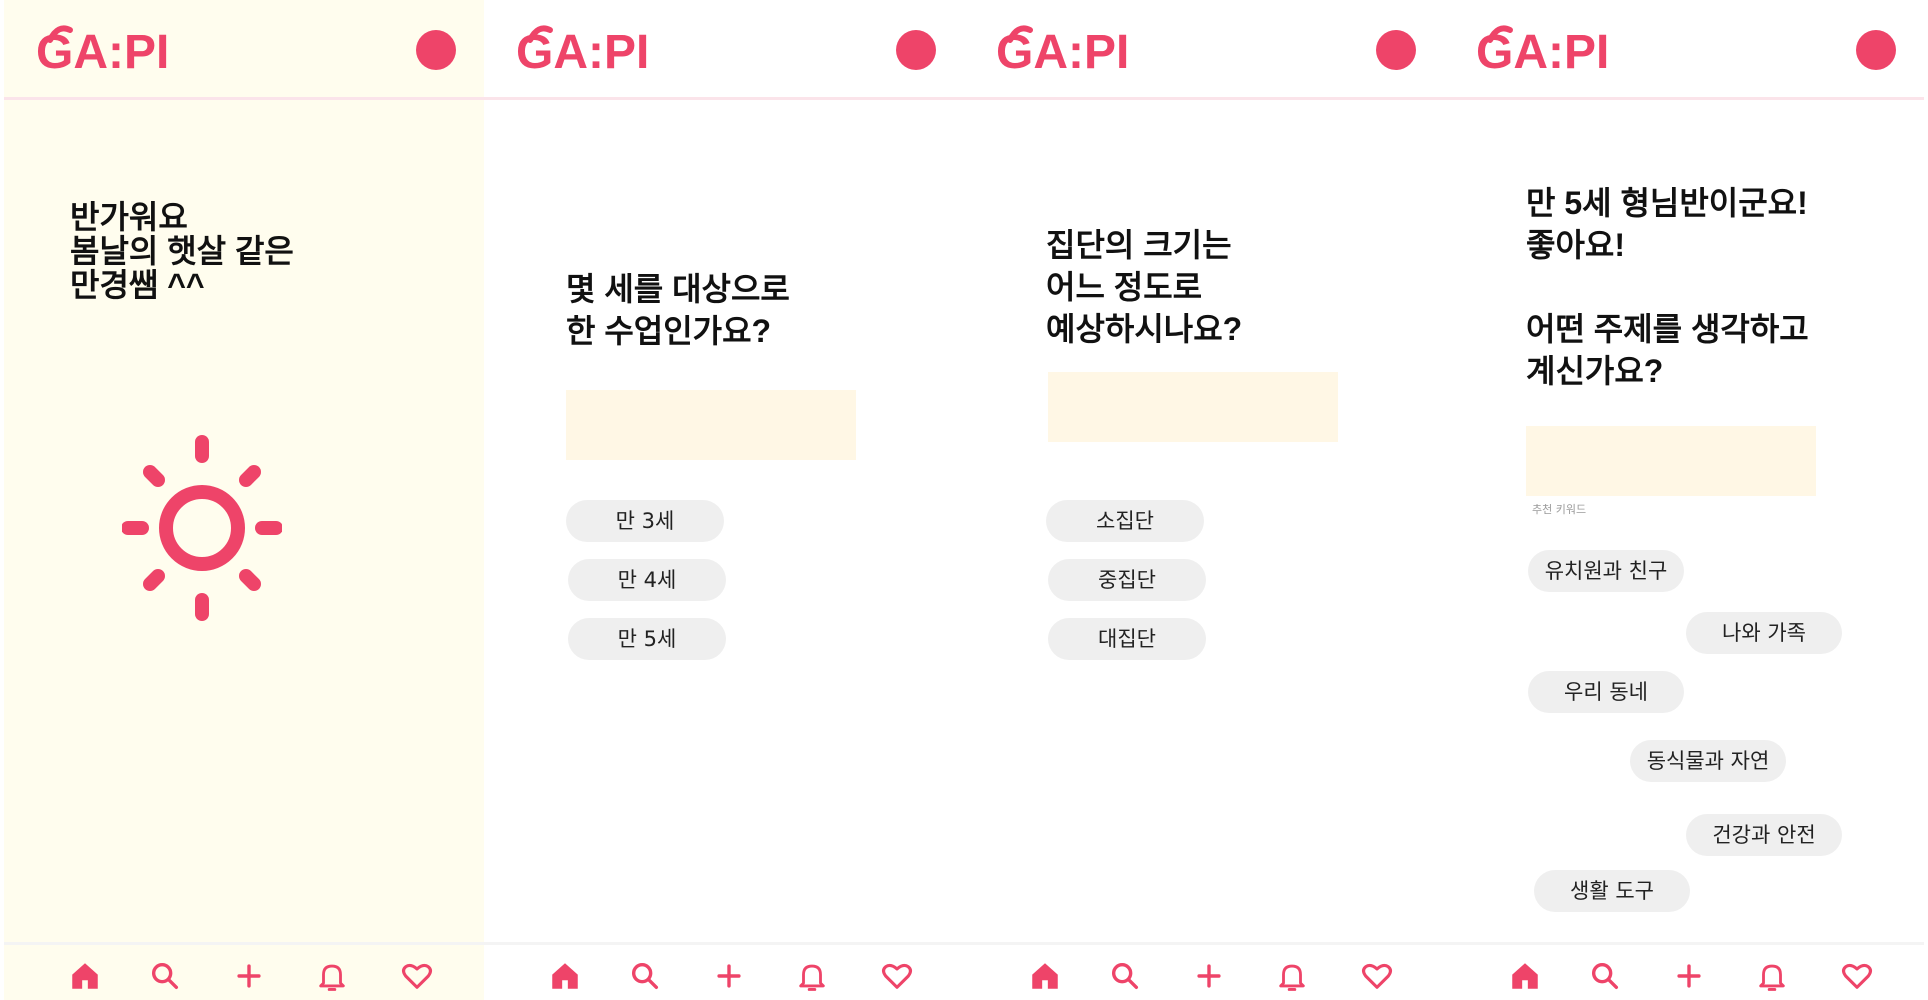 This screenshot has height=1000, width=1928. I want to click on keyword-chip: 동식물과 자연, so click(1708, 761).